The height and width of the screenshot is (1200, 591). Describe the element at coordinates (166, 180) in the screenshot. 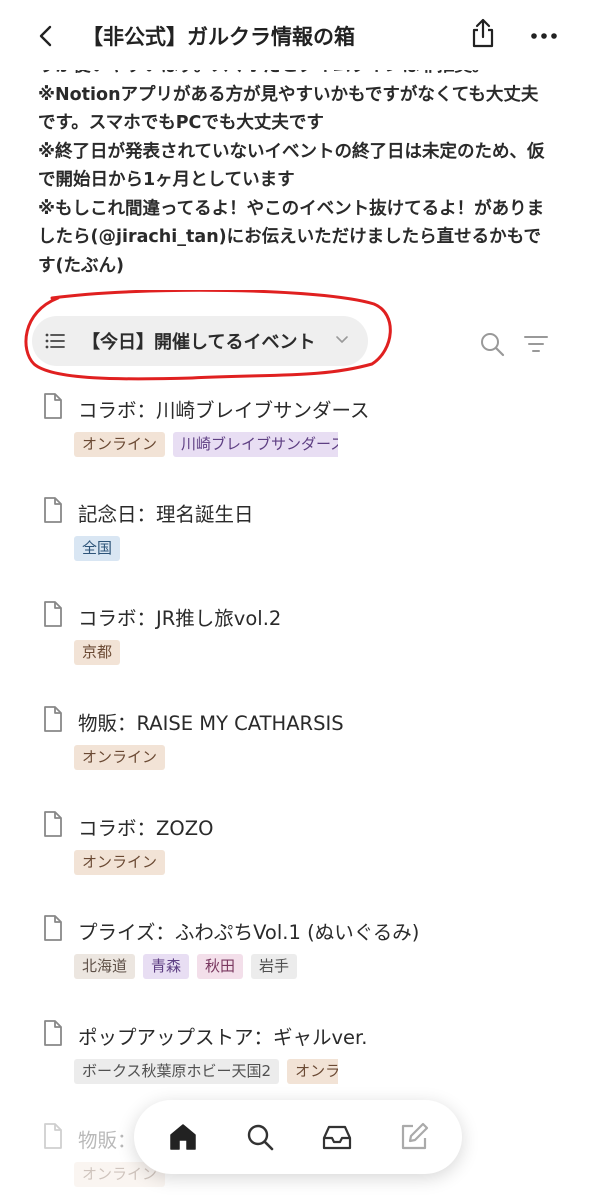

I see `description-line: で開始日から1ヶ月としています` at that location.